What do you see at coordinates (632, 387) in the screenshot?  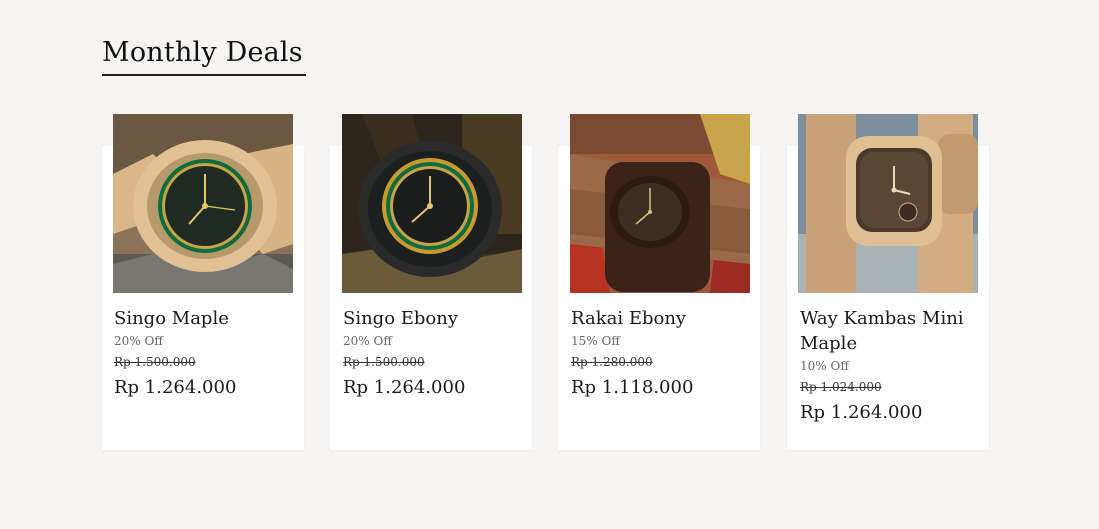 I see `sale-price: Rp 1.118.000` at bounding box center [632, 387].